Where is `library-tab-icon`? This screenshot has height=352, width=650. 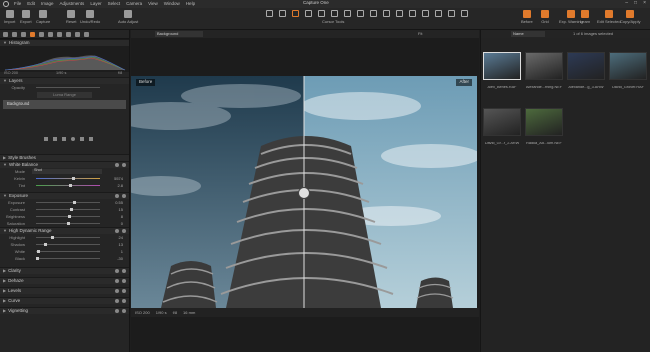 library-tab-icon is located at coordinates (5, 34).